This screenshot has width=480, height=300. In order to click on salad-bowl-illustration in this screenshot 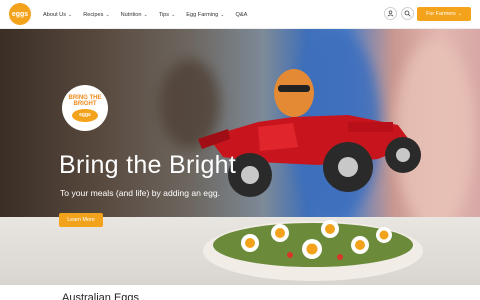, I will do `click(313, 250)`.